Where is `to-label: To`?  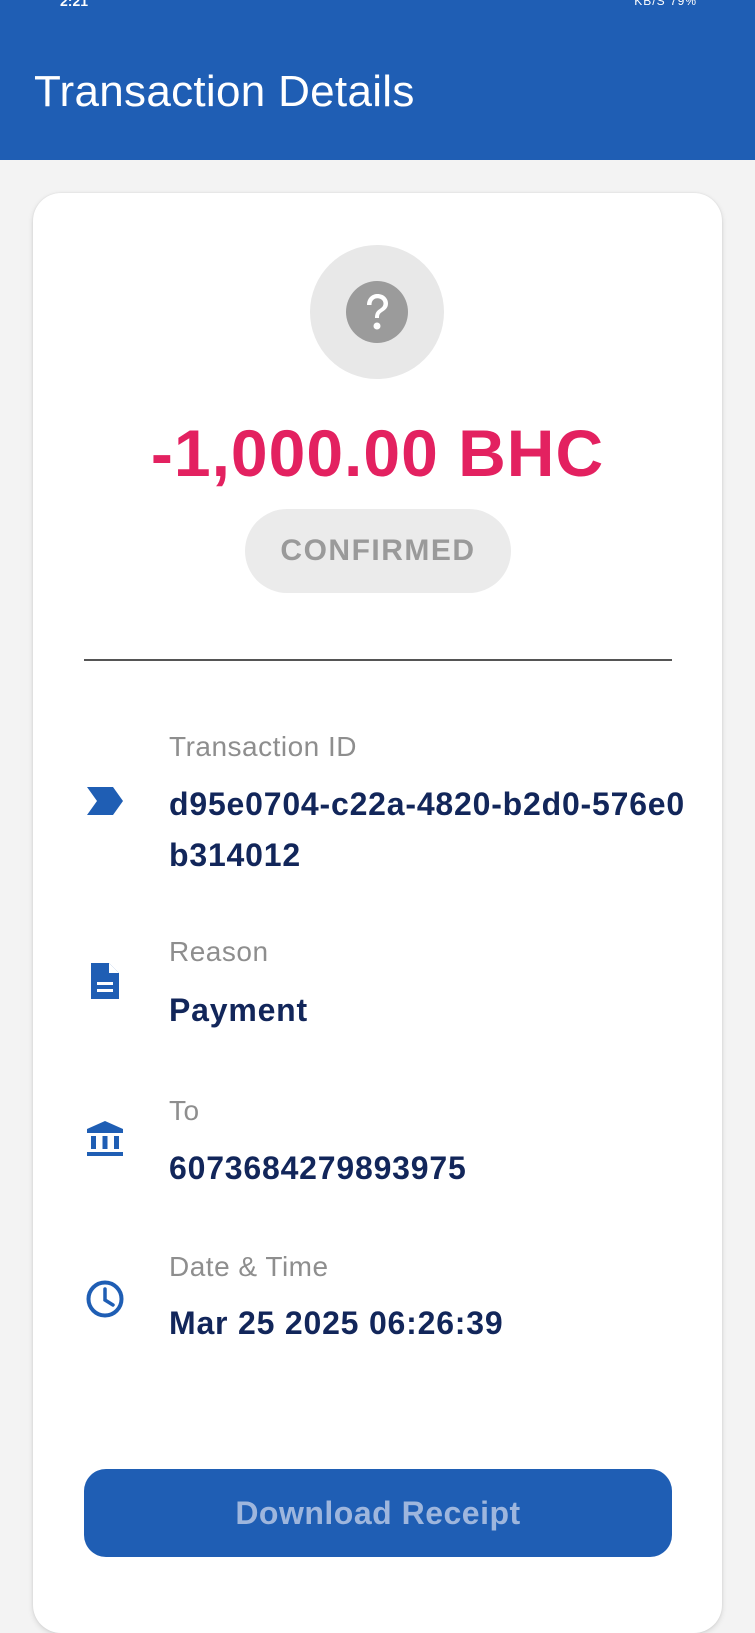
to-label: To is located at coordinates (184, 1110).